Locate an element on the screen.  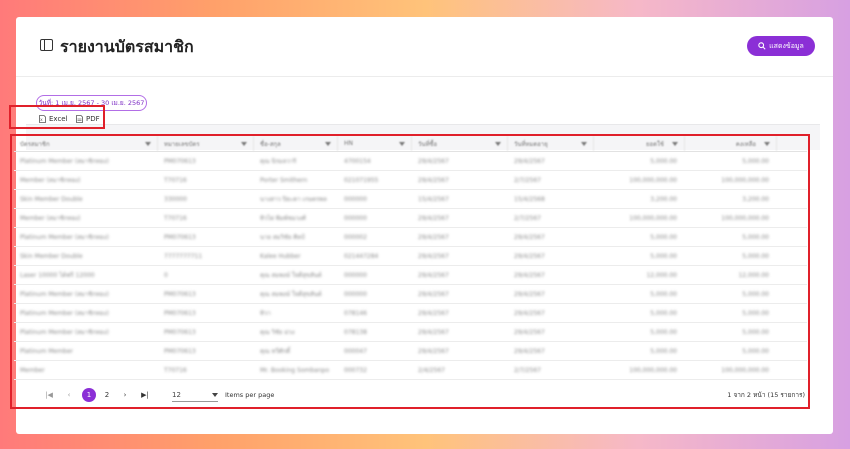
show-data-button: แสดงข้อมูล is located at coordinates (781, 46).